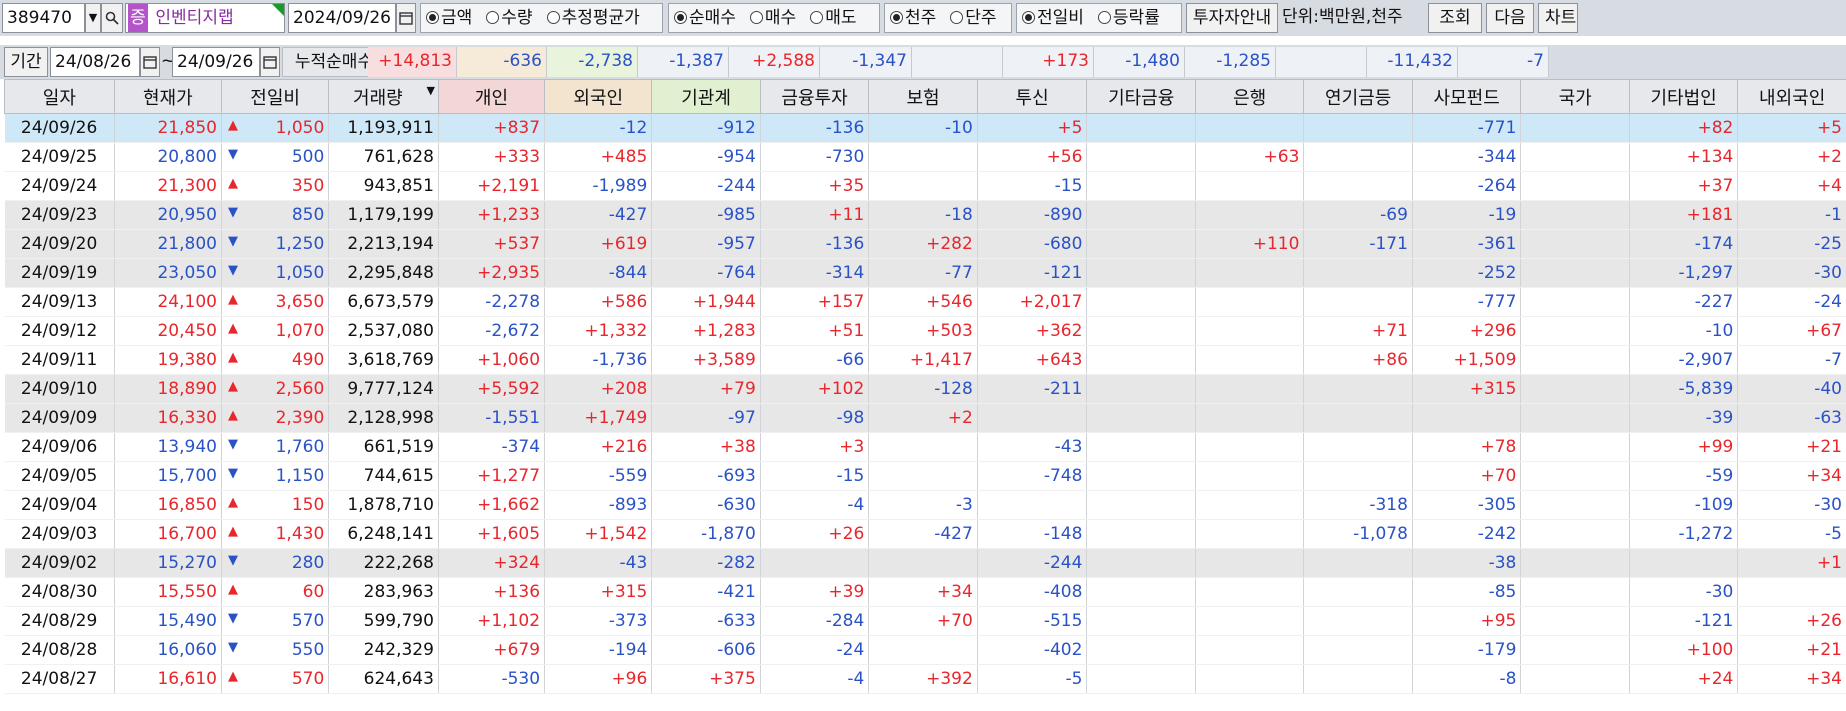  I want to click on compare-radio: 등락률, so click(1128, 18).